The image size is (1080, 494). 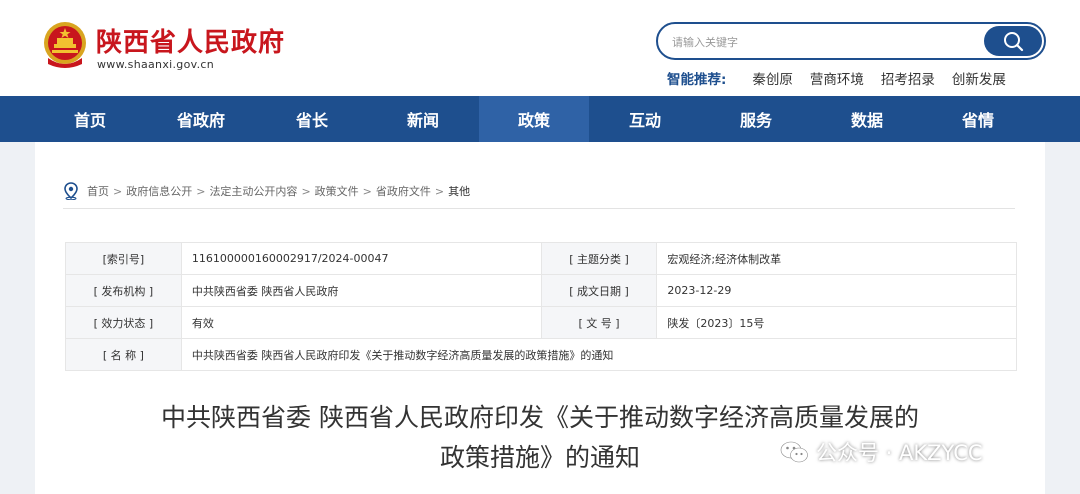 I want to click on name-value: 中共陕西省委 陕西省人民政府印发《关于推动数字经济高质量发展的政策措施》的通知, so click(x=599, y=354).